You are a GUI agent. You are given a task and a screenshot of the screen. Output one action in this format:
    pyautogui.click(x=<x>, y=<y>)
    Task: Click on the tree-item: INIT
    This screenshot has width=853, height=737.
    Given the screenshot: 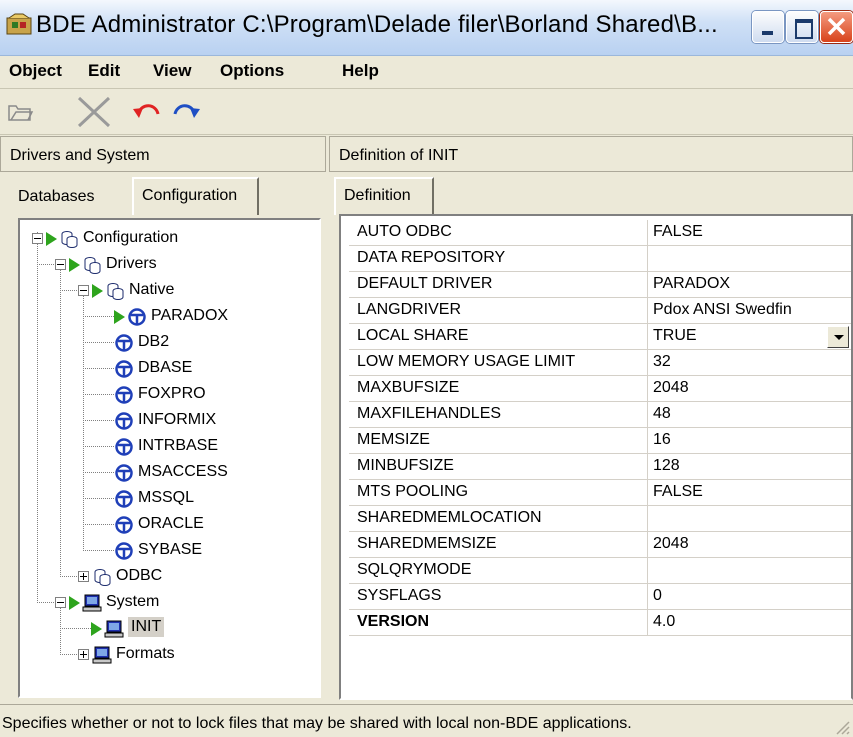 What is the action you would take?
    pyautogui.click(x=169, y=629)
    